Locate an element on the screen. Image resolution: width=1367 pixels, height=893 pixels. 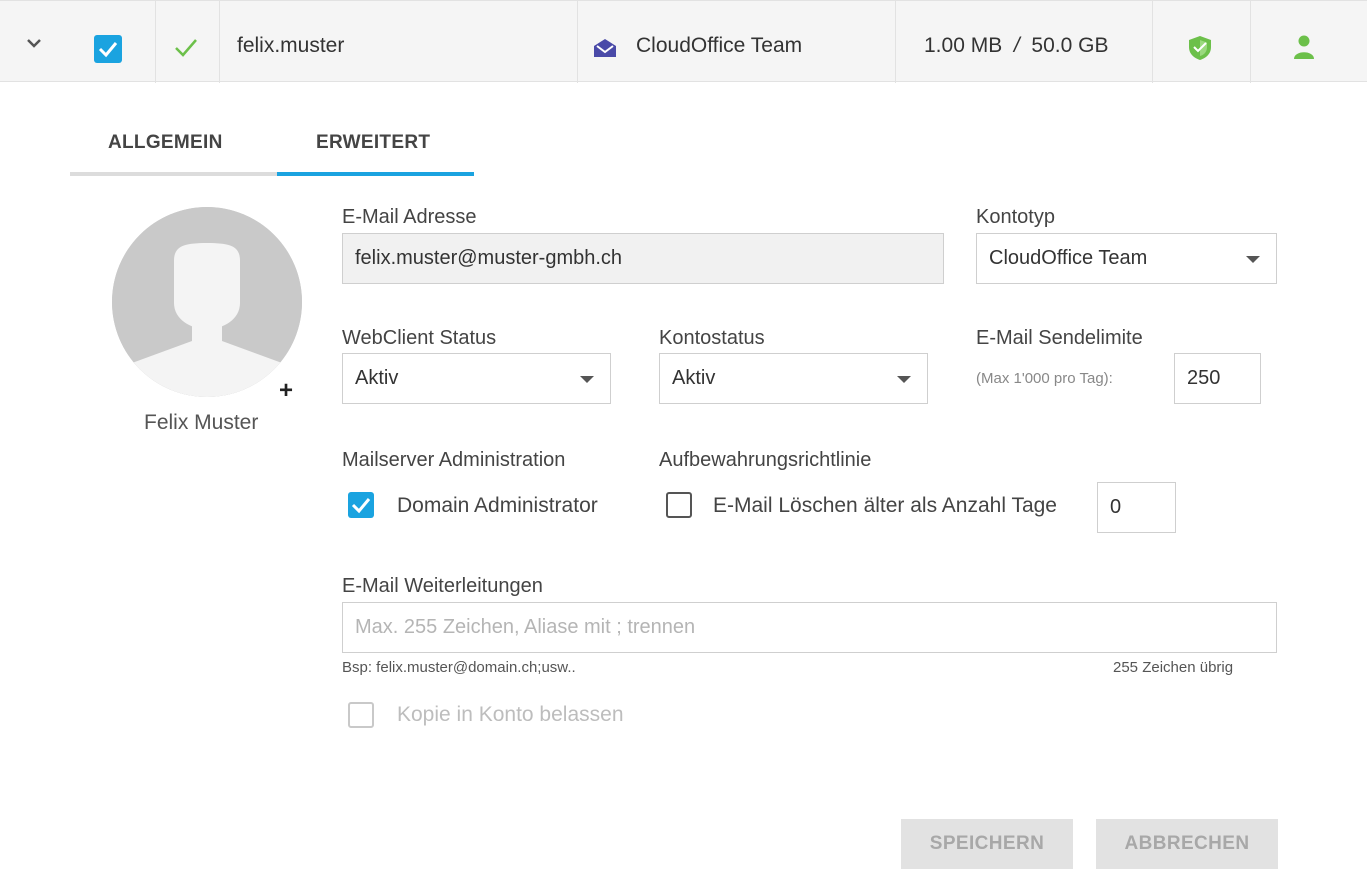
add-avatar-button: + is located at coordinates (286, 391).